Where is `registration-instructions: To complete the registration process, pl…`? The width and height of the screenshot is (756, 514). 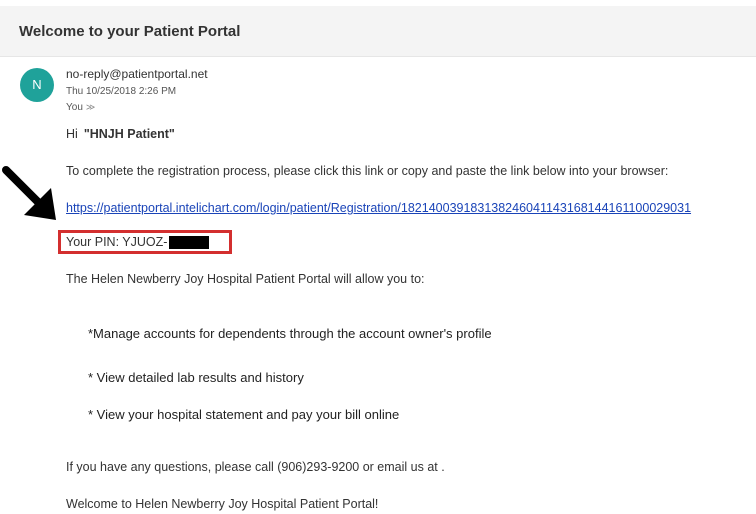
registration-instructions: To complete the registration process, pl… is located at coordinates (367, 171).